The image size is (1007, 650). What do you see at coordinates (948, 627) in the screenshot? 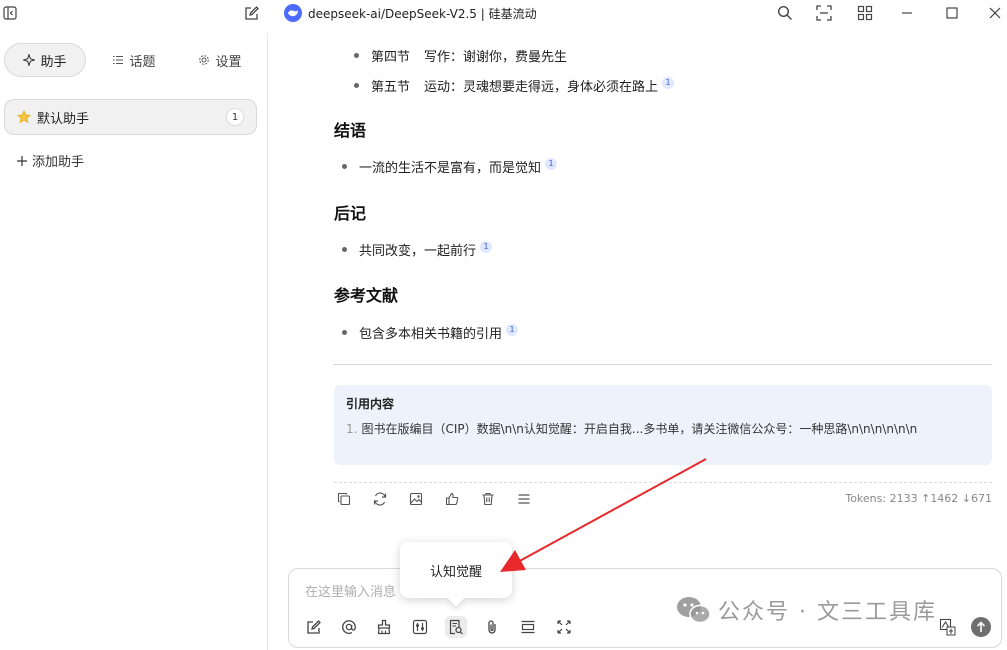
I see `translate-icon` at bounding box center [948, 627].